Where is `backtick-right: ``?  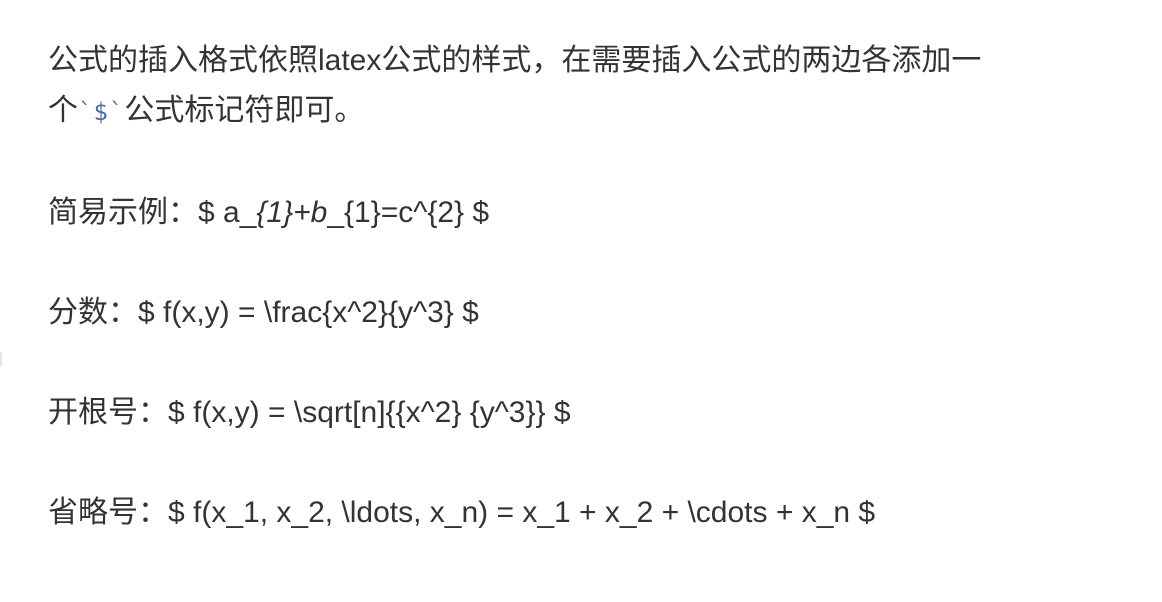 backtick-right: ` is located at coordinates (116, 112).